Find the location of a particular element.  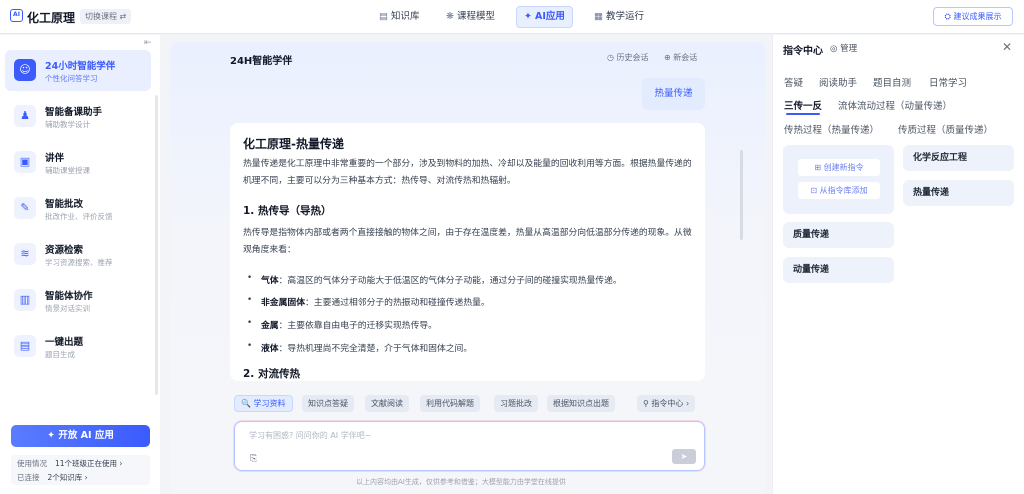

section-heading: 2. 对流传热 is located at coordinates (271, 374).